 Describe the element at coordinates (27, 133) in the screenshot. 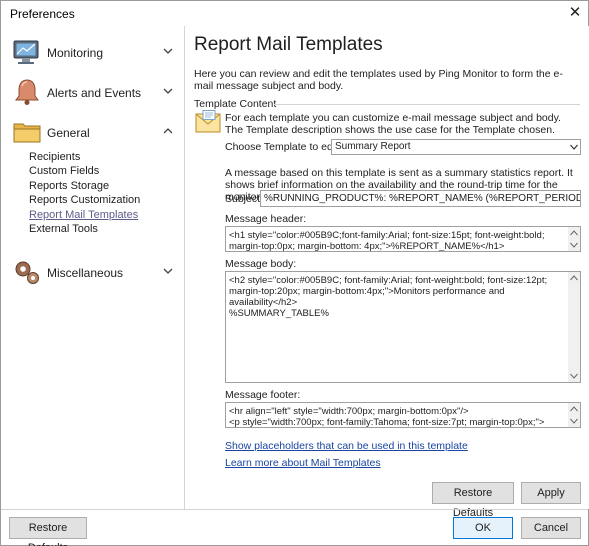

I see `folder-icon` at that location.